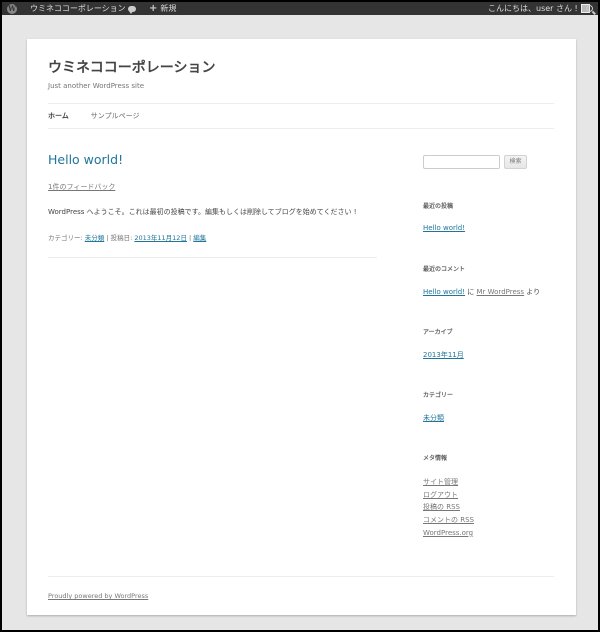 The image size is (600, 632). What do you see at coordinates (444, 269) in the screenshot?
I see `recent-comments-heading: 最近のコメント` at bounding box center [444, 269].